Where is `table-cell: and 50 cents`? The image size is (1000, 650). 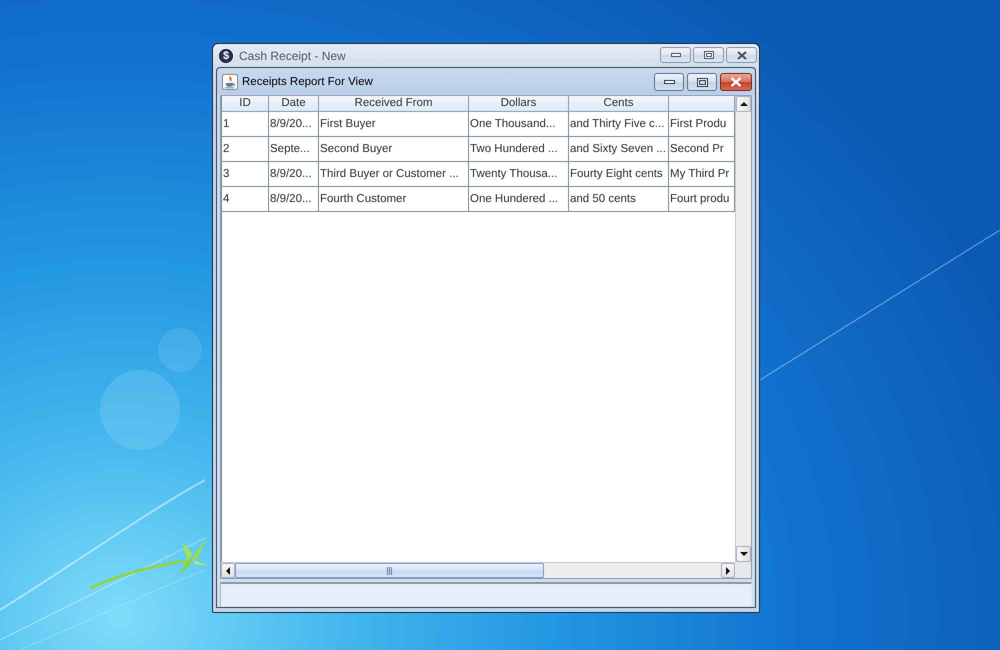 table-cell: and 50 cents is located at coordinates (619, 199).